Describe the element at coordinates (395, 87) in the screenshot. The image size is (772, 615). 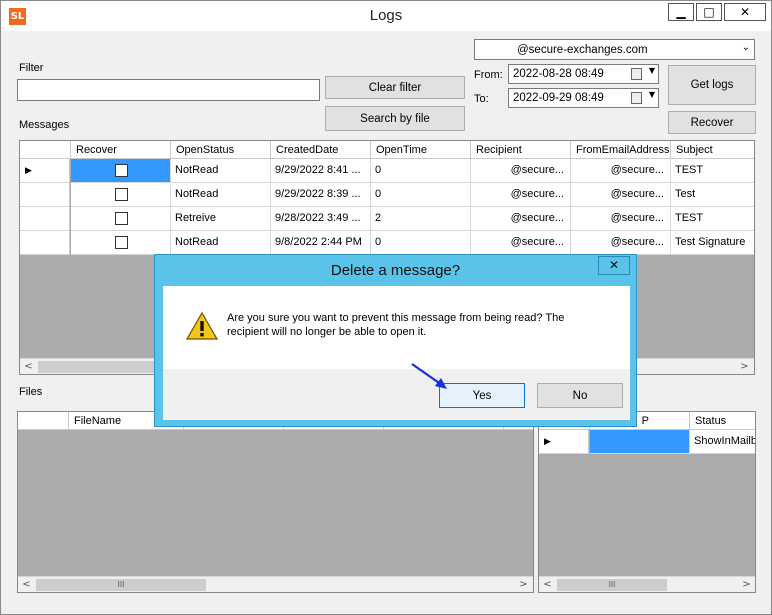
I see `clear-filter-button: Clear filter` at that location.